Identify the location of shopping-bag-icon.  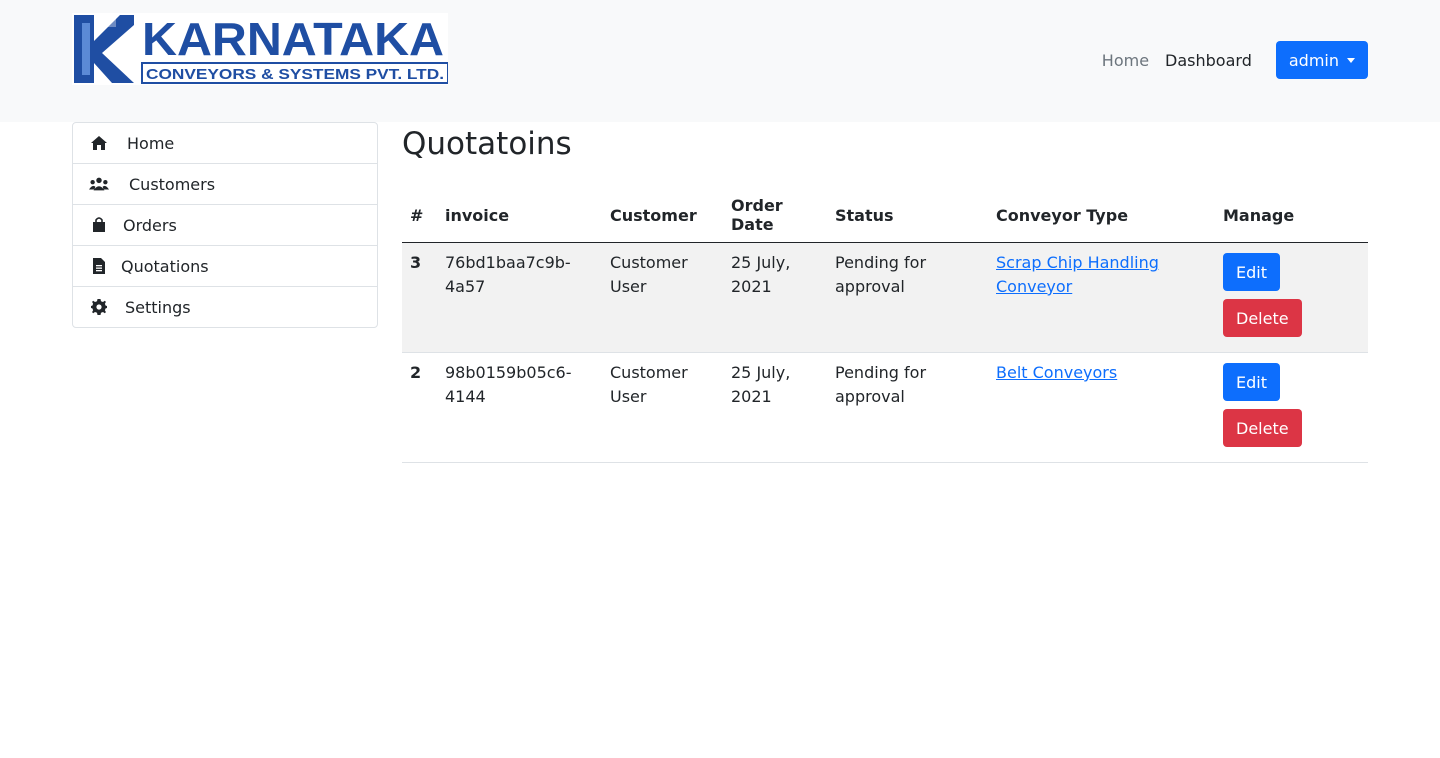
(99, 225).